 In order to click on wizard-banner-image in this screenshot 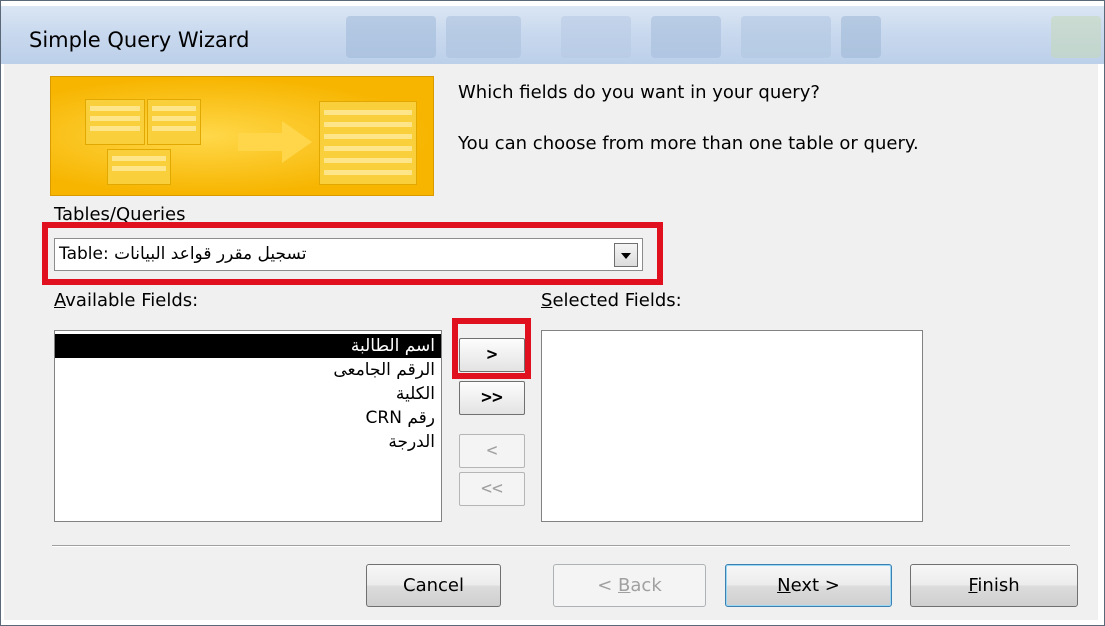, I will do `click(242, 136)`.